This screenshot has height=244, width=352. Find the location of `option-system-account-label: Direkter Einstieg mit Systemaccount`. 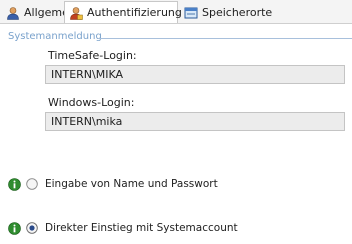

option-system-account-label: Direkter Einstieg mit Systemaccount is located at coordinates (141, 228).